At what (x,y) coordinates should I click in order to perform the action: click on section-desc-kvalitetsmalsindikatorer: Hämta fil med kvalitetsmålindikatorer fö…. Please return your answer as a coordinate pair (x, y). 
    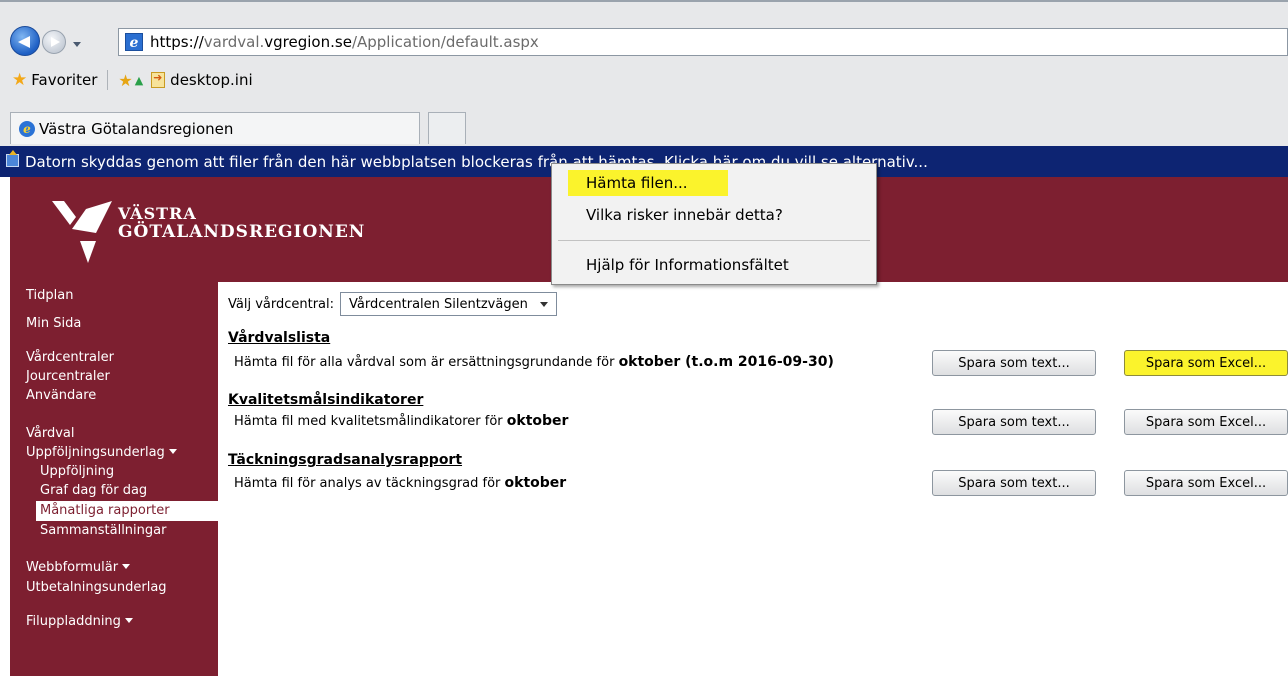
    Looking at the image, I should click on (401, 421).